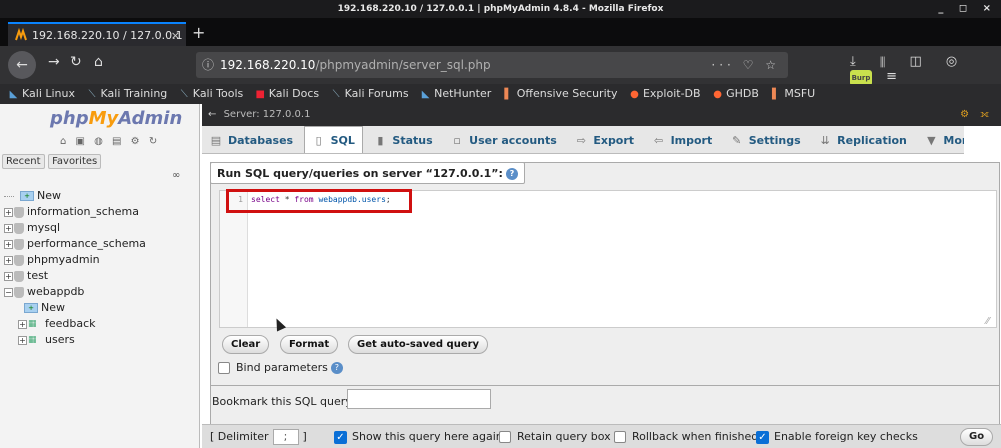 This screenshot has width=1001, height=448. What do you see at coordinates (940, 140) in the screenshot?
I see `tab-more: ▼ More` at bounding box center [940, 140].